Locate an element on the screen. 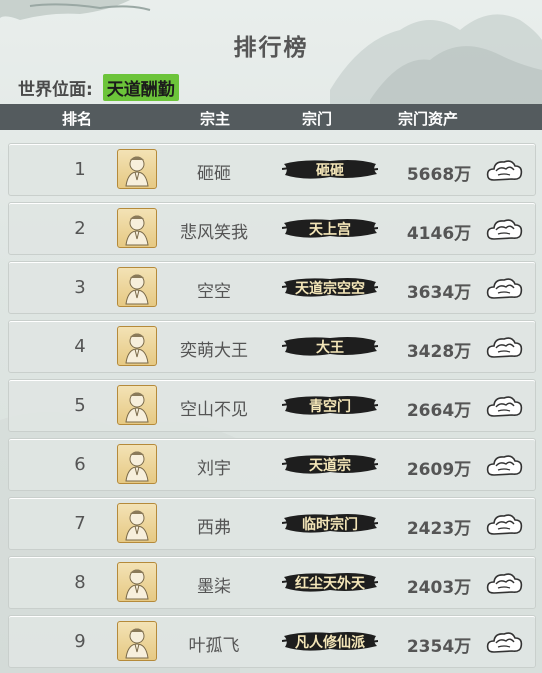 Image resolution: width=542 pixels, height=673 pixels. sect-badge: 大王 is located at coordinates (330, 346).